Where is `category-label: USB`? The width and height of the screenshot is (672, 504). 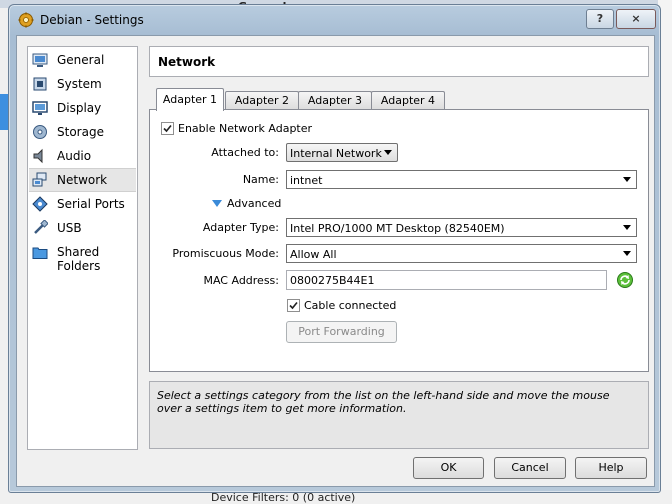
category-label: USB is located at coordinates (69, 228).